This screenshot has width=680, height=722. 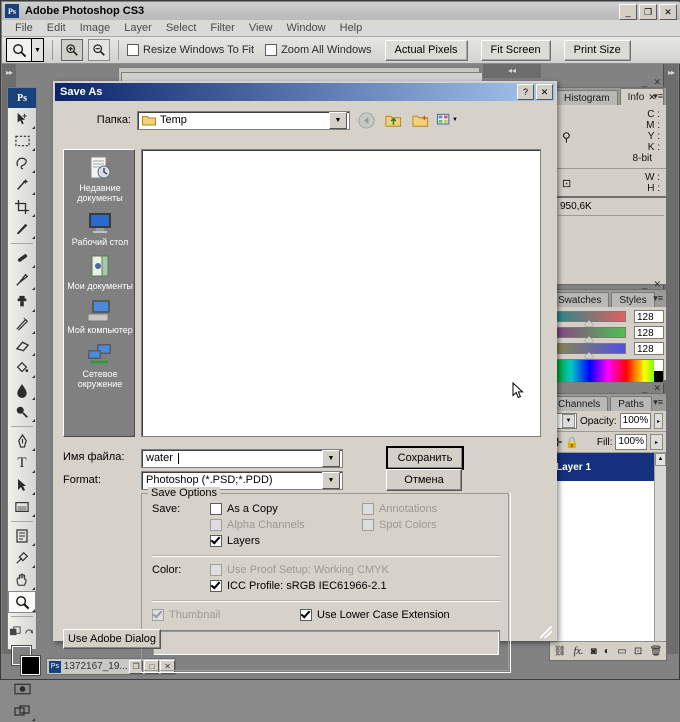 I want to click on fit-screen-button: Fit Screen, so click(x=515, y=50).